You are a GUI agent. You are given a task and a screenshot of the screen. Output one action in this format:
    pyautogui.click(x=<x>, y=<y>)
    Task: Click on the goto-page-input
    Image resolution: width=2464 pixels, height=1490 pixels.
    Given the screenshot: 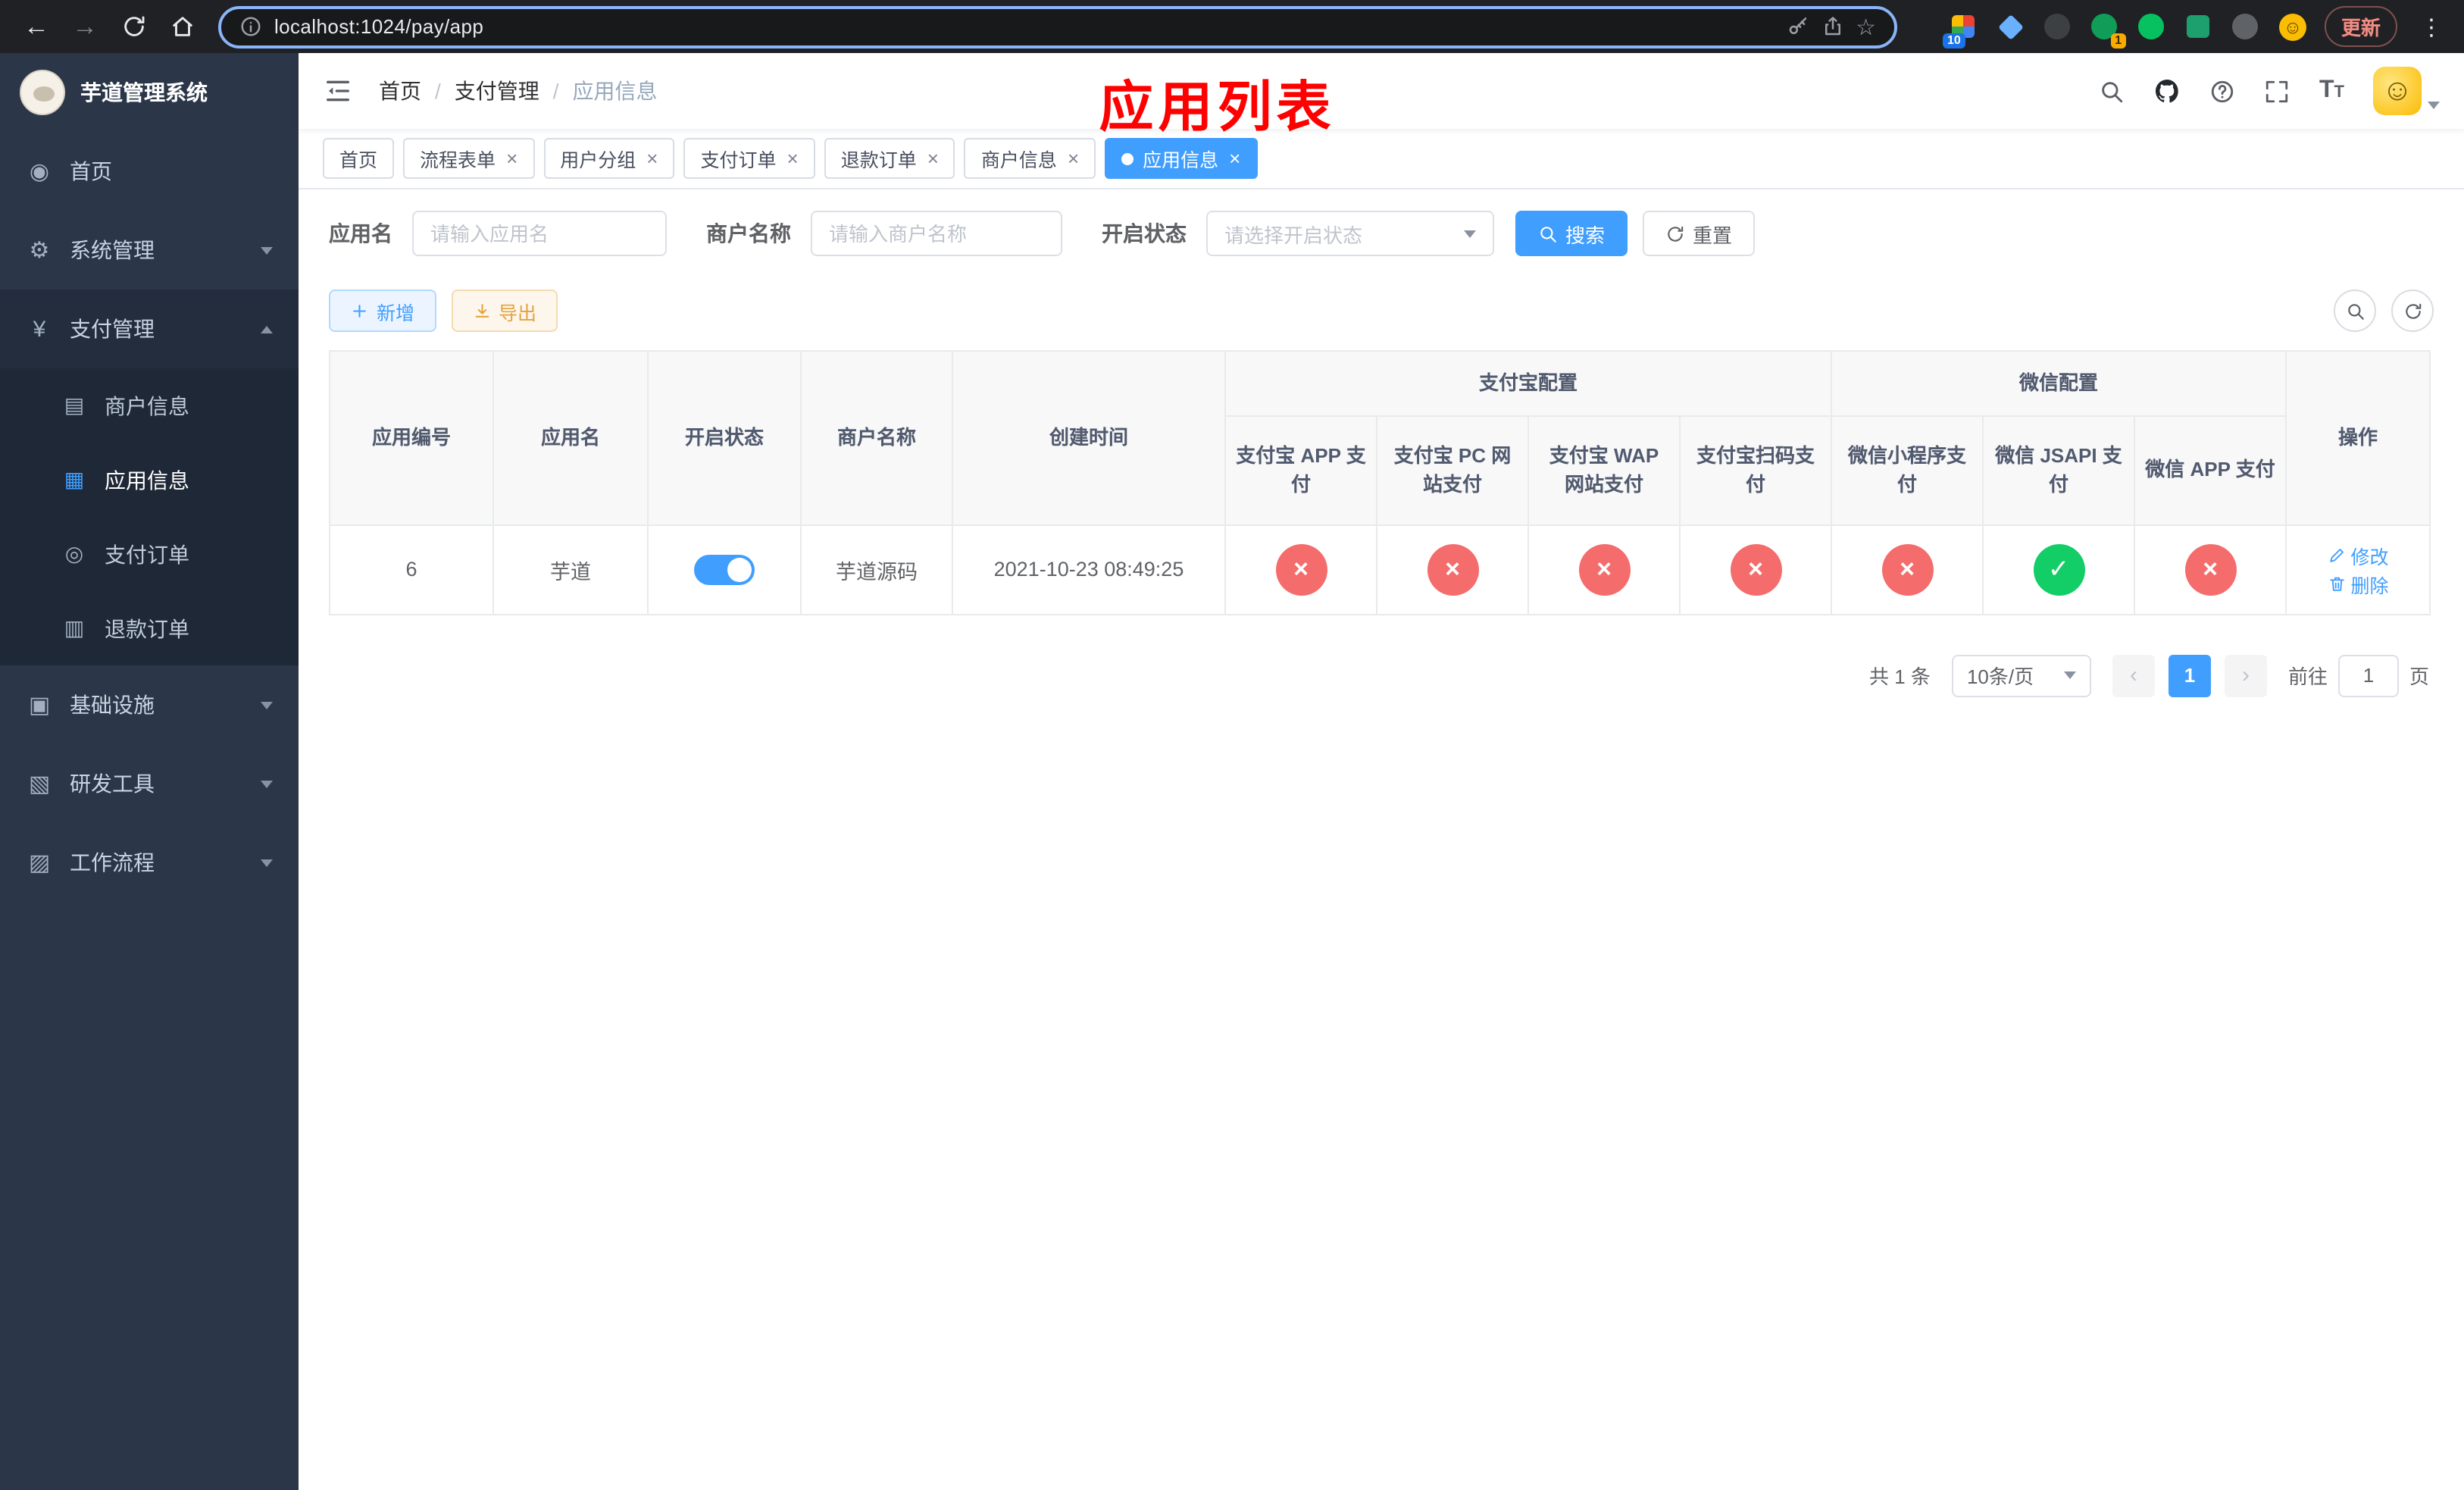 What is the action you would take?
    pyautogui.click(x=2368, y=675)
    